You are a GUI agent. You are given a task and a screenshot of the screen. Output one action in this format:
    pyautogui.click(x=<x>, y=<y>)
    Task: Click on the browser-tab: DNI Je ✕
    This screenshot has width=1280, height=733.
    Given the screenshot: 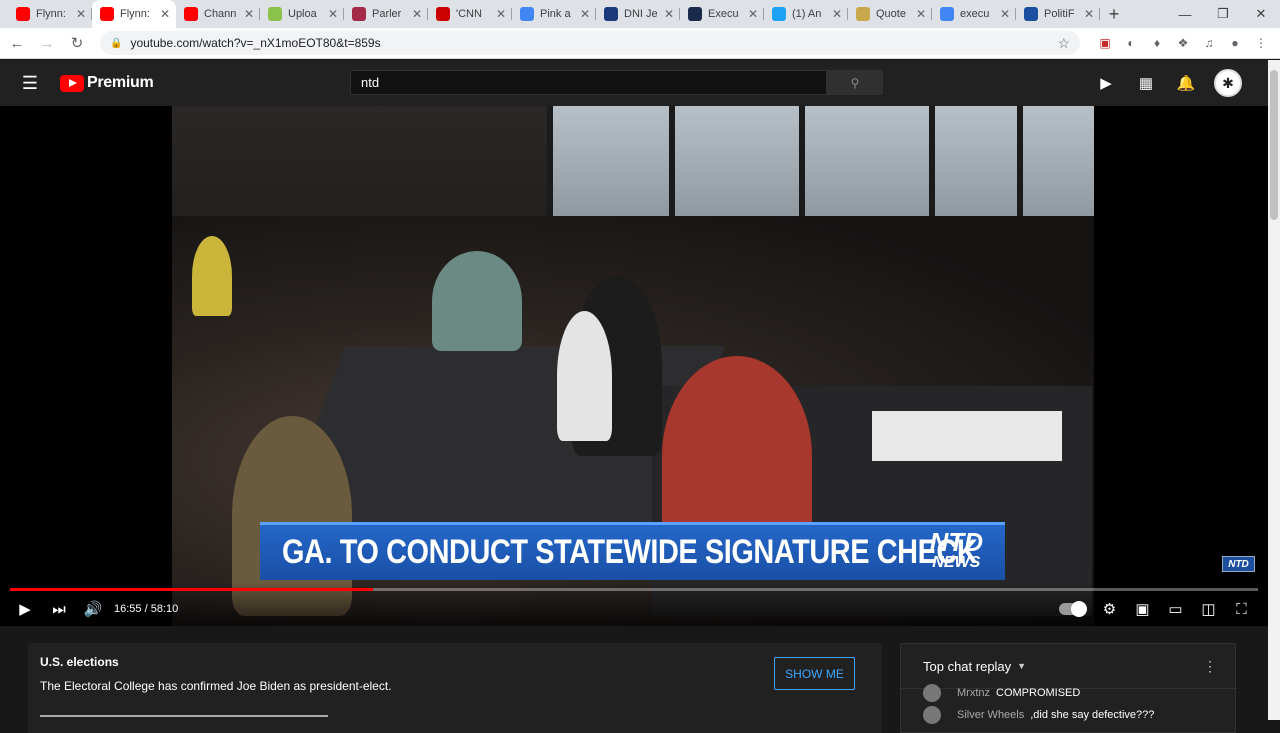 What is the action you would take?
    pyautogui.click(x=638, y=14)
    